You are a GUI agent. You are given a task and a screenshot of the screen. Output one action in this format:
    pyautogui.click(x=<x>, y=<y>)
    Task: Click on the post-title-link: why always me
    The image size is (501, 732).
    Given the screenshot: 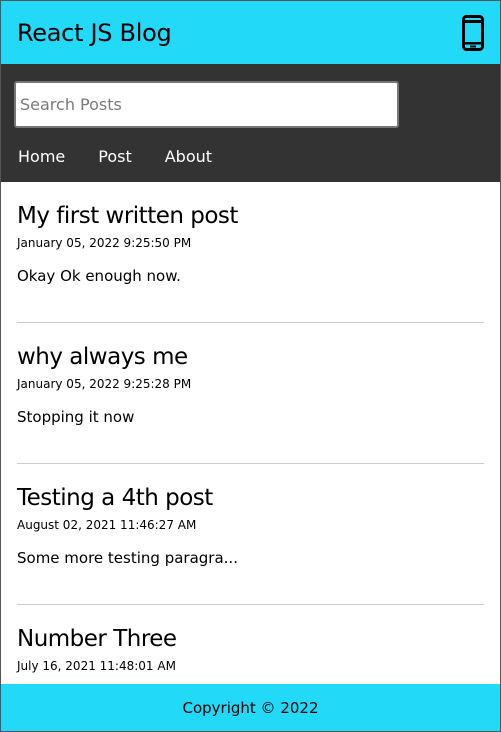 What is the action you would take?
    pyautogui.click(x=250, y=357)
    